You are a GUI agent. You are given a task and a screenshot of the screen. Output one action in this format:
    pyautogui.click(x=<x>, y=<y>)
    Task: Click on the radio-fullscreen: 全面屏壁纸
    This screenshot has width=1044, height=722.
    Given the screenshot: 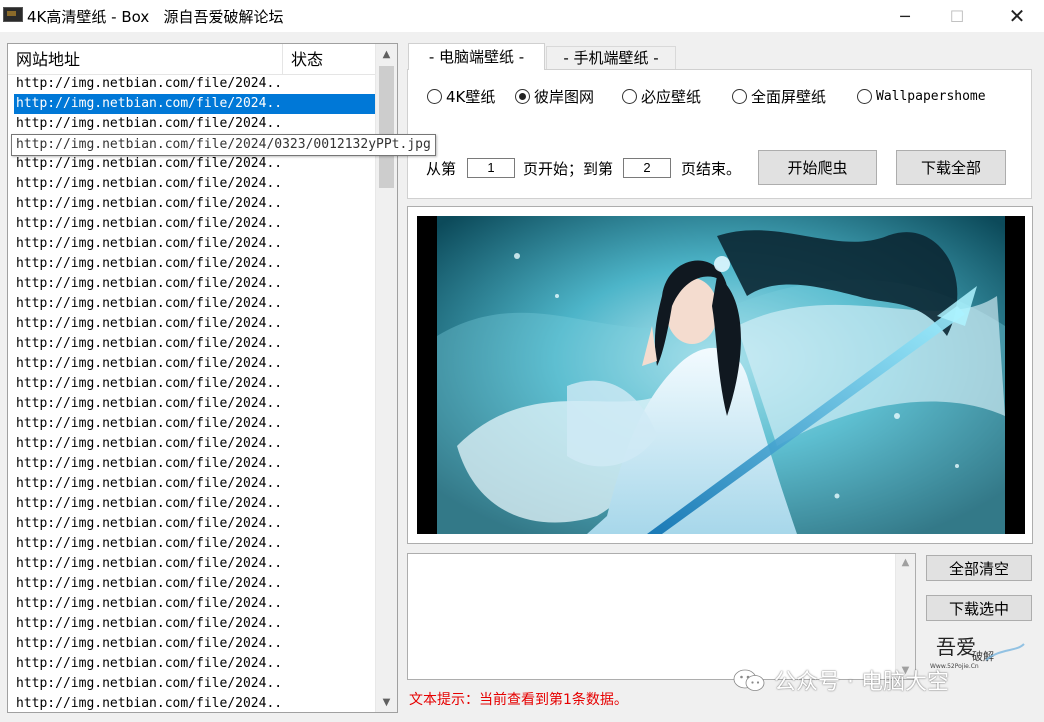 What is the action you would take?
    pyautogui.click(x=779, y=96)
    